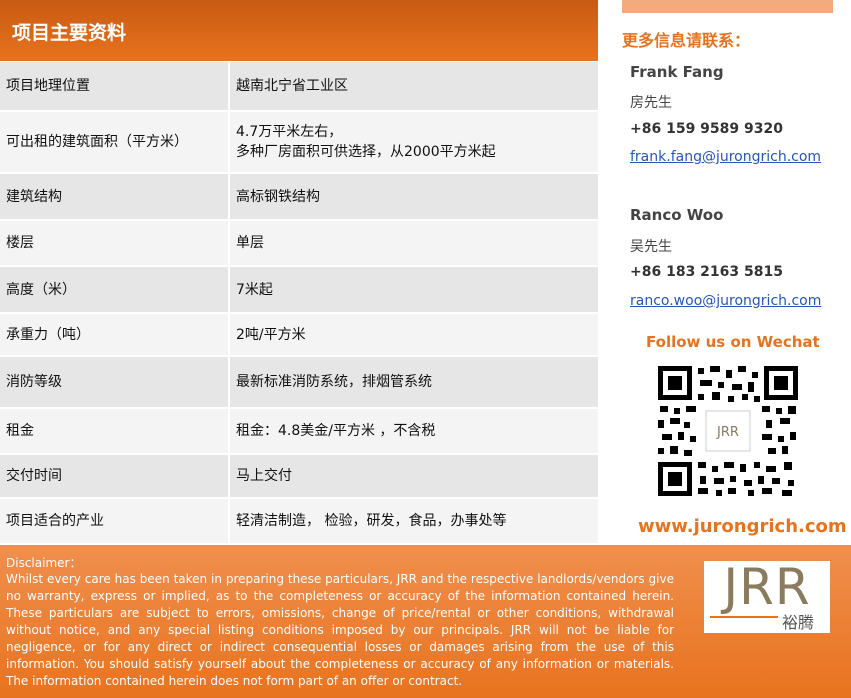  I want to click on row-label: 可出租的建筑面积（平方米）, so click(115, 142).